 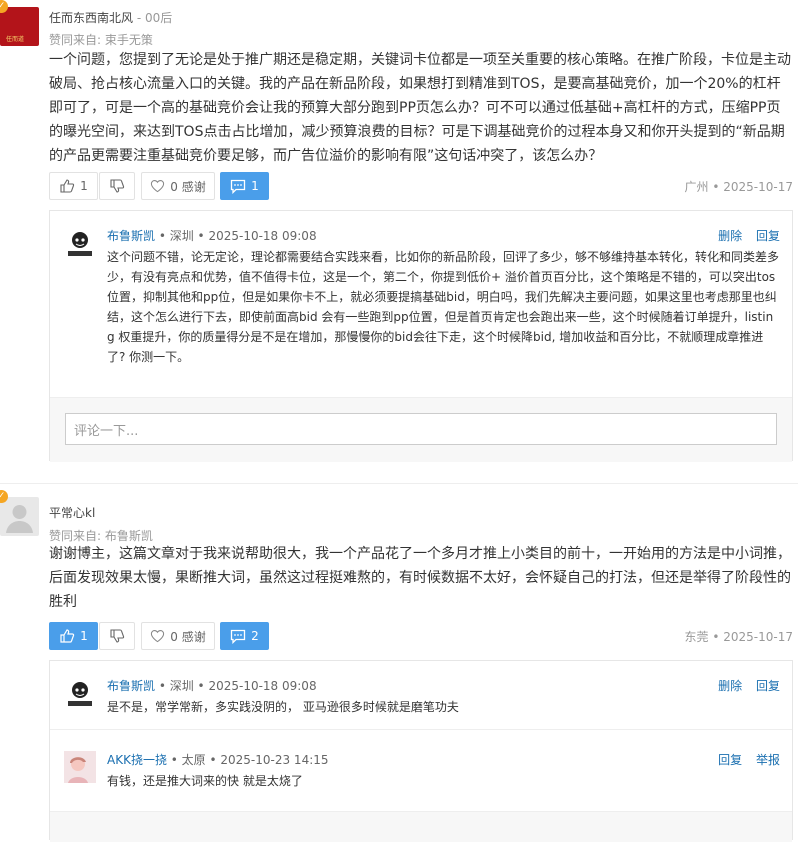 I want to click on comment-count: 2, so click(x=255, y=636).